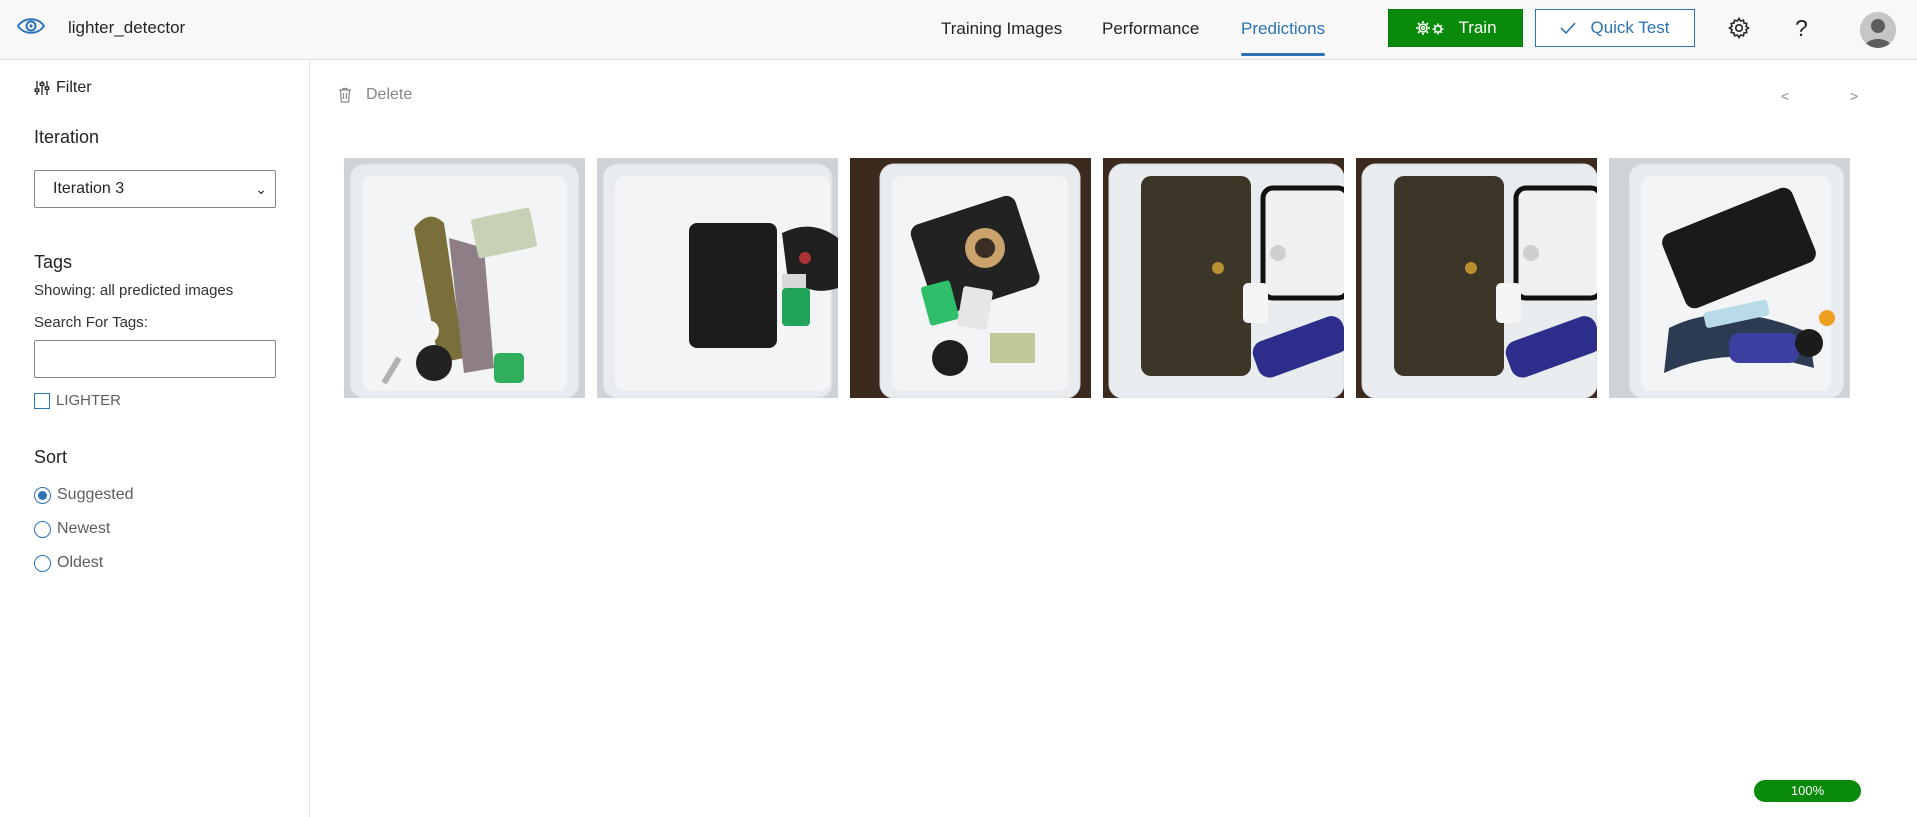  Describe the element at coordinates (1801, 28) in the screenshot. I see `help-icon: ?` at that location.